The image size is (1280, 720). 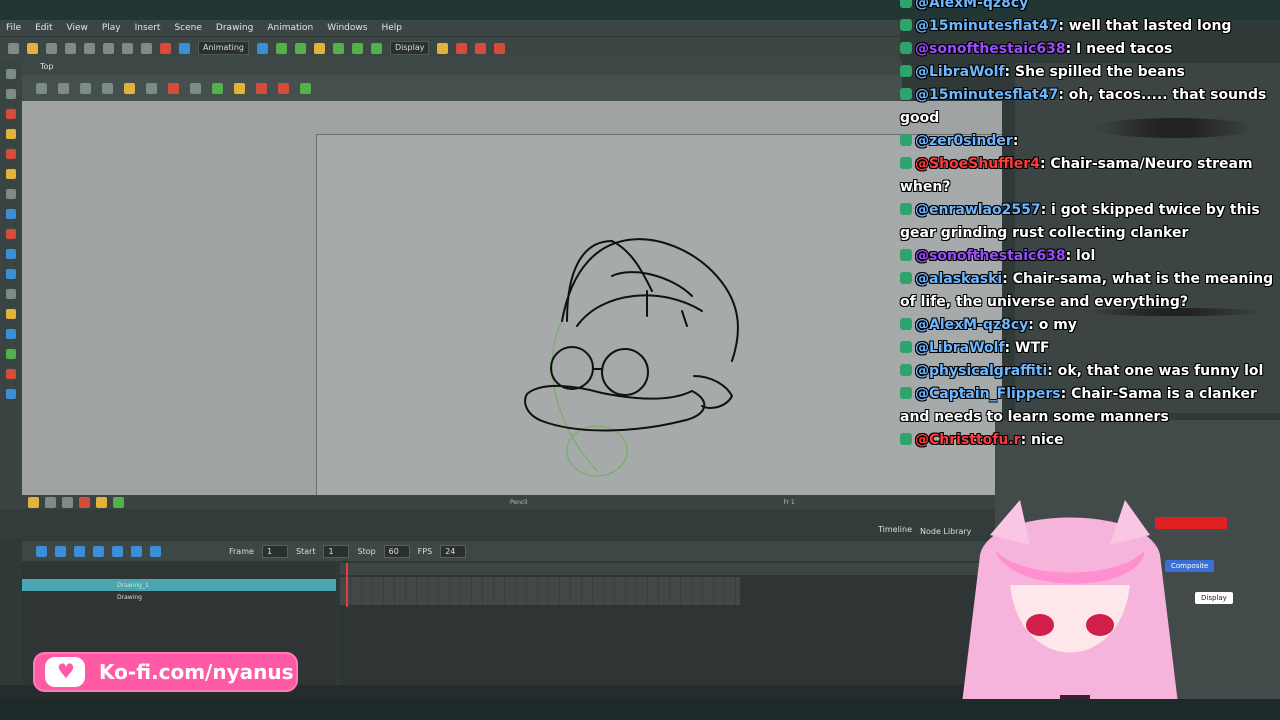 I want to click on display-select: Display, so click(x=409, y=48).